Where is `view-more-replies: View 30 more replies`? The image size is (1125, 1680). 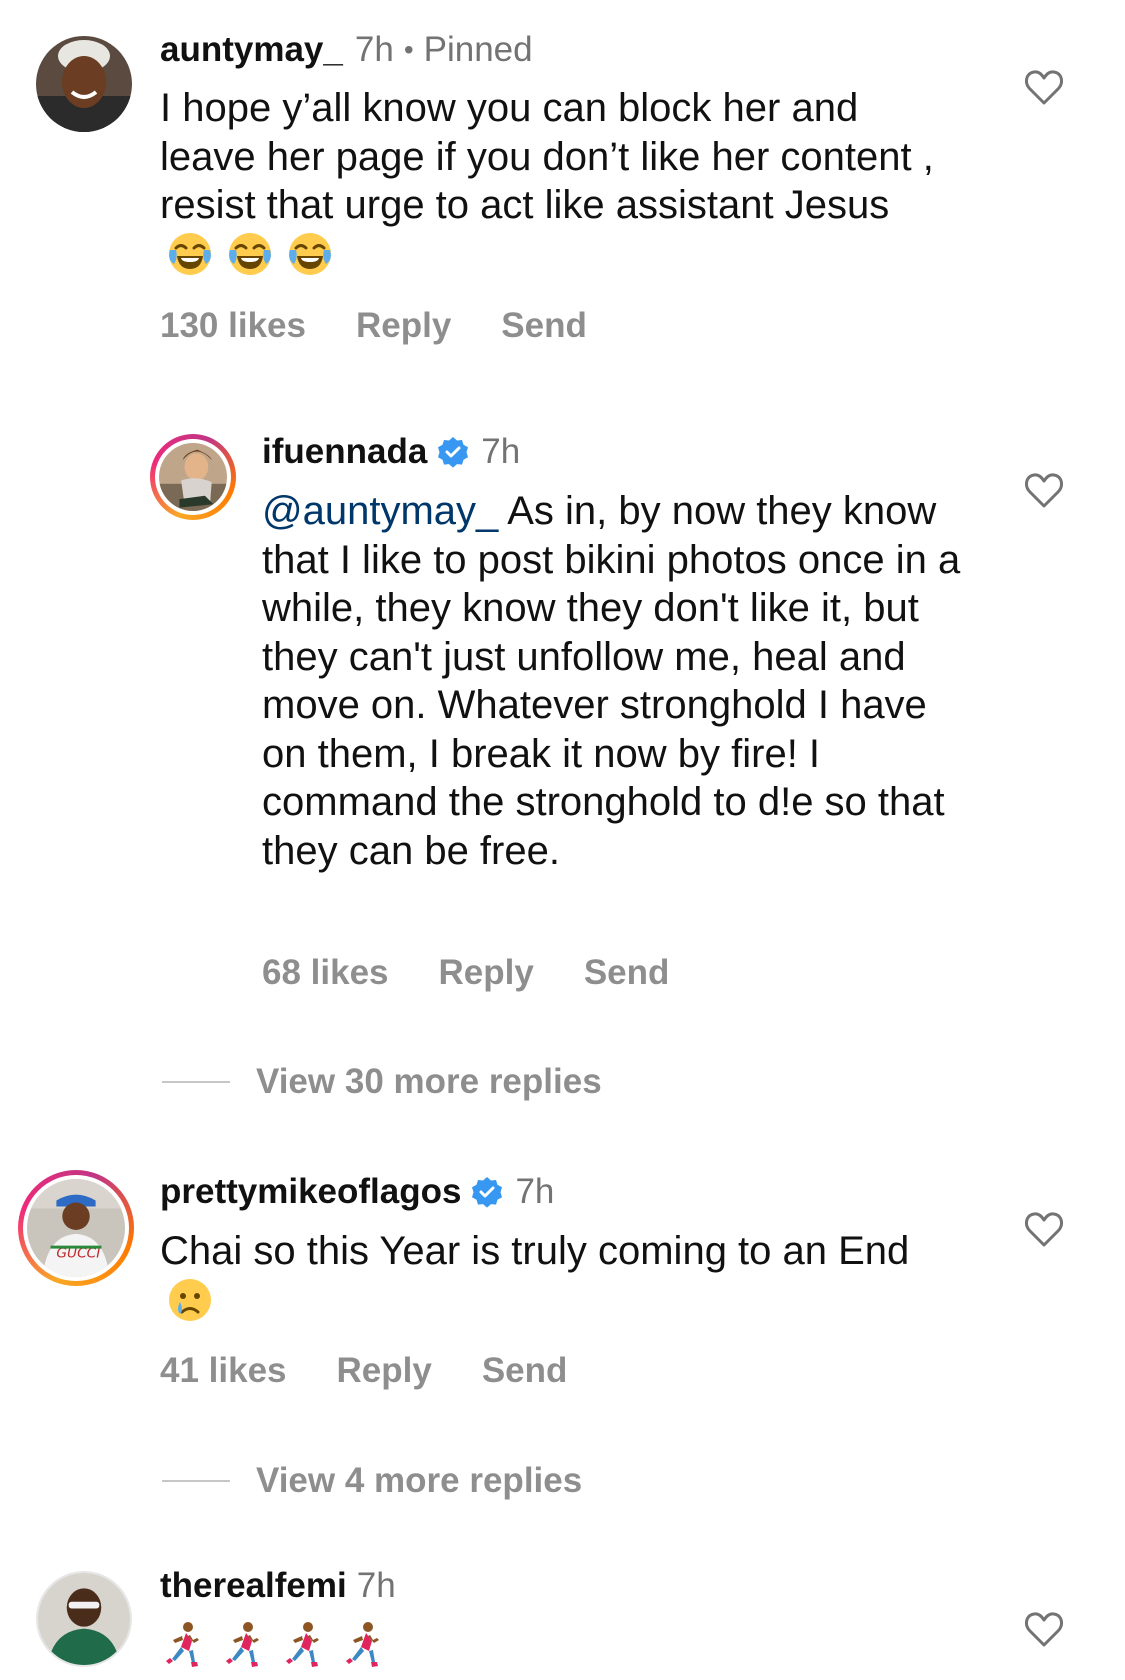
view-more-replies: View 30 more replies is located at coordinates (382, 1082).